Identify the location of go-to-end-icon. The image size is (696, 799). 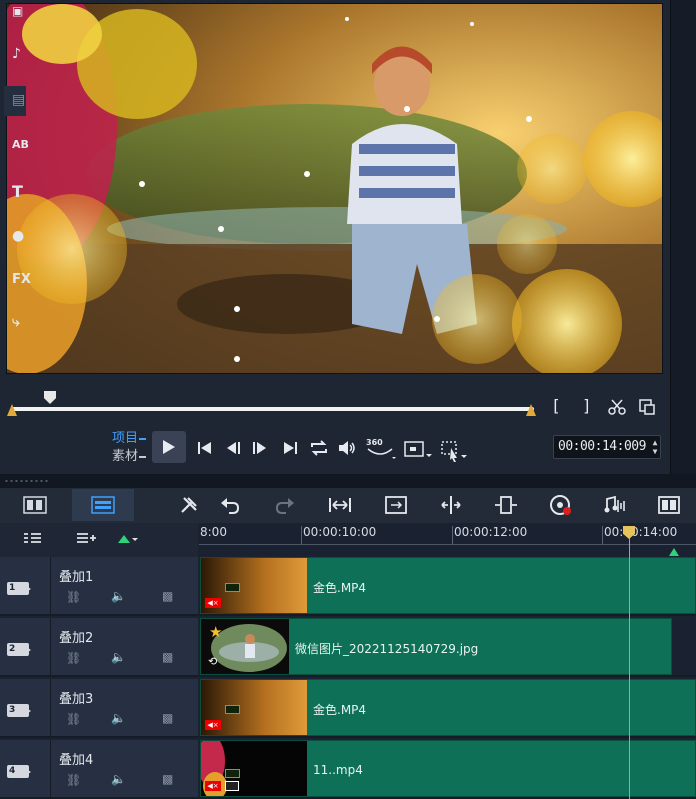
(291, 448).